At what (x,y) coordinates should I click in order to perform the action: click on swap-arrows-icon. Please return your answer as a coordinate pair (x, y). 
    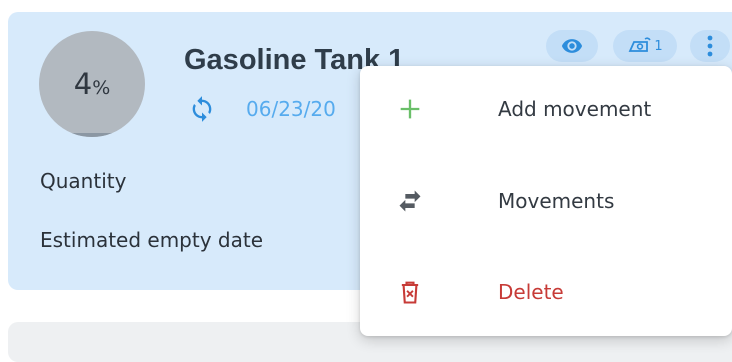
    Looking at the image, I should click on (410, 201).